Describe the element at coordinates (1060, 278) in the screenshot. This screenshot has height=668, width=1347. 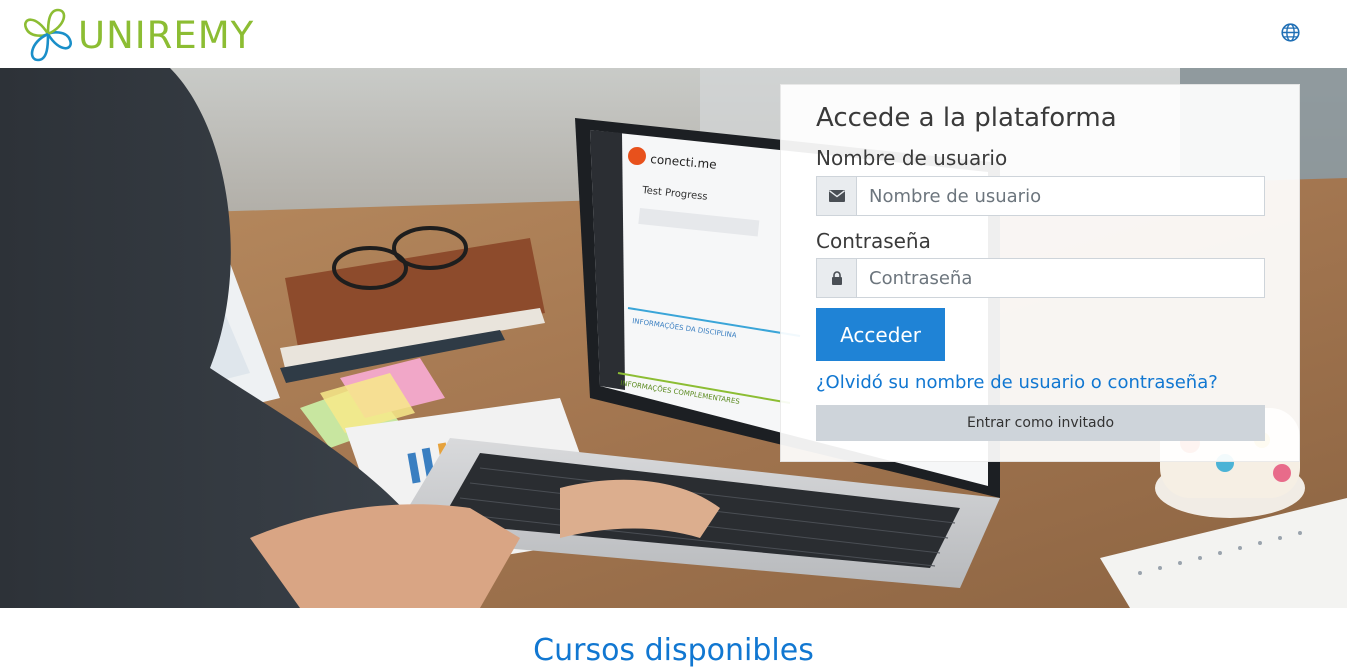
I see `password-input` at that location.